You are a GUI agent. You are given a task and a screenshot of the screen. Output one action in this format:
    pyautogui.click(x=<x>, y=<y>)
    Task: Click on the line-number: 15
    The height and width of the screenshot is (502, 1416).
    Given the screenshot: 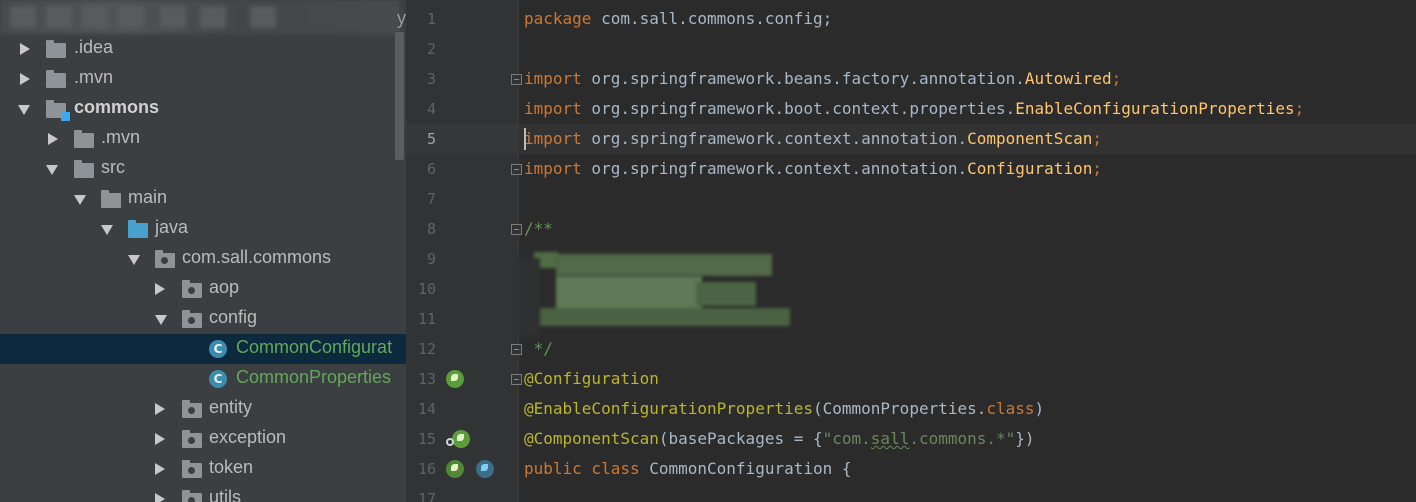 What is the action you would take?
    pyautogui.click(x=426, y=439)
    